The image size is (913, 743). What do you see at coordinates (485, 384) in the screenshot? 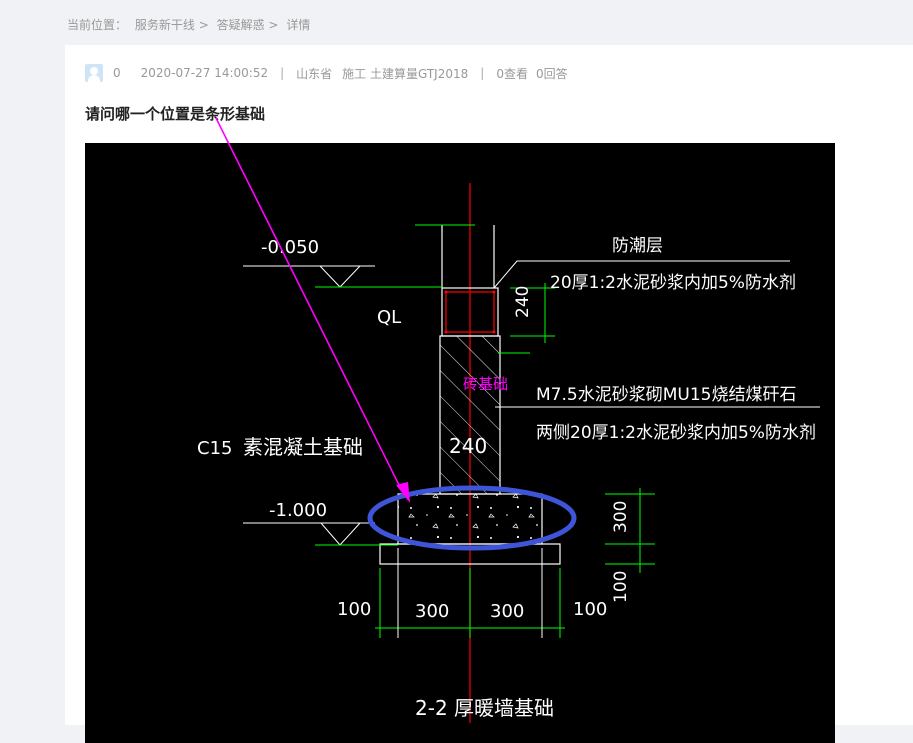
I see `brick-foundation-annotation: 砖基础` at bounding box center [485, 384].